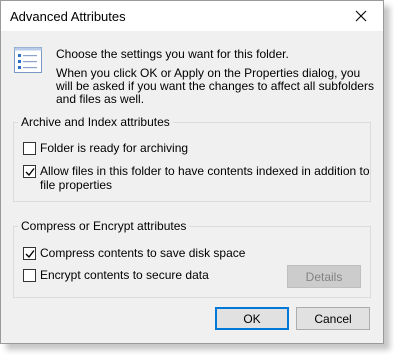 The height and width of the screenshot is (355, 394). I want to click on compress-checkbox-label: Compress contents to save disk space, so click(142, 253).